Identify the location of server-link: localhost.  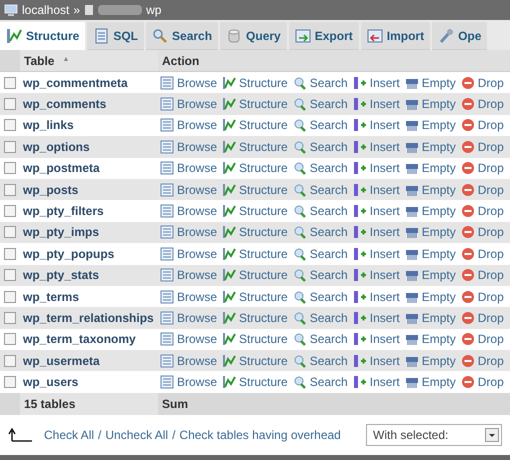
(46, 10).